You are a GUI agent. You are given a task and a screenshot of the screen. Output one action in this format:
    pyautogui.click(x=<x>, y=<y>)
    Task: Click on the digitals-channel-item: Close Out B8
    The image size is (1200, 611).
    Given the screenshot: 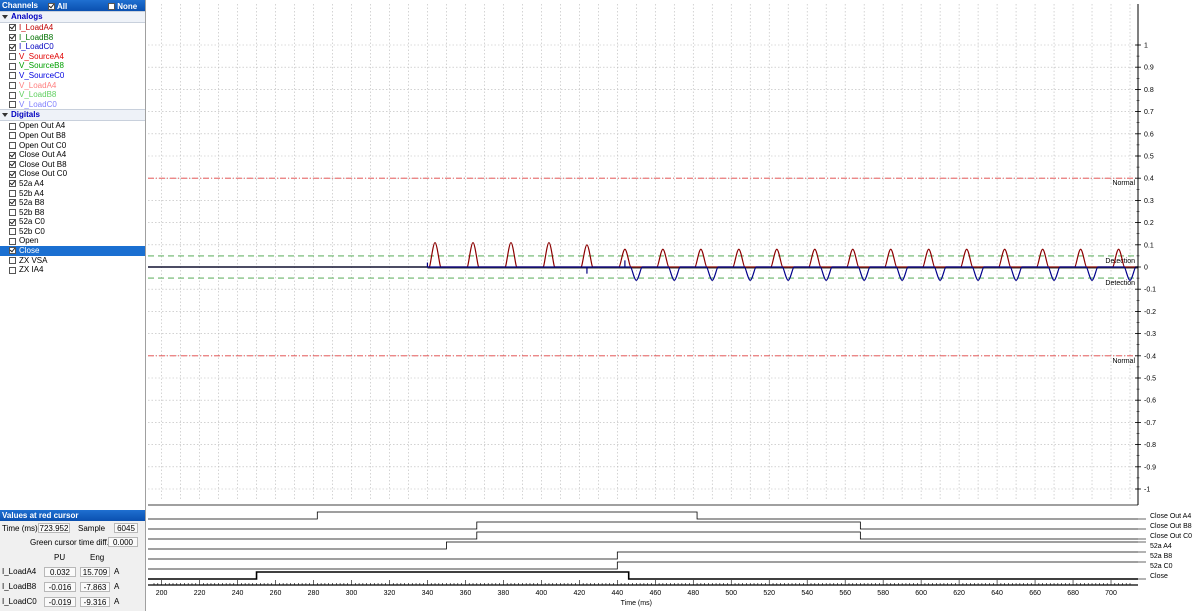 What is the action you would take?
    pyautogui.click(x=72, y=165)
    